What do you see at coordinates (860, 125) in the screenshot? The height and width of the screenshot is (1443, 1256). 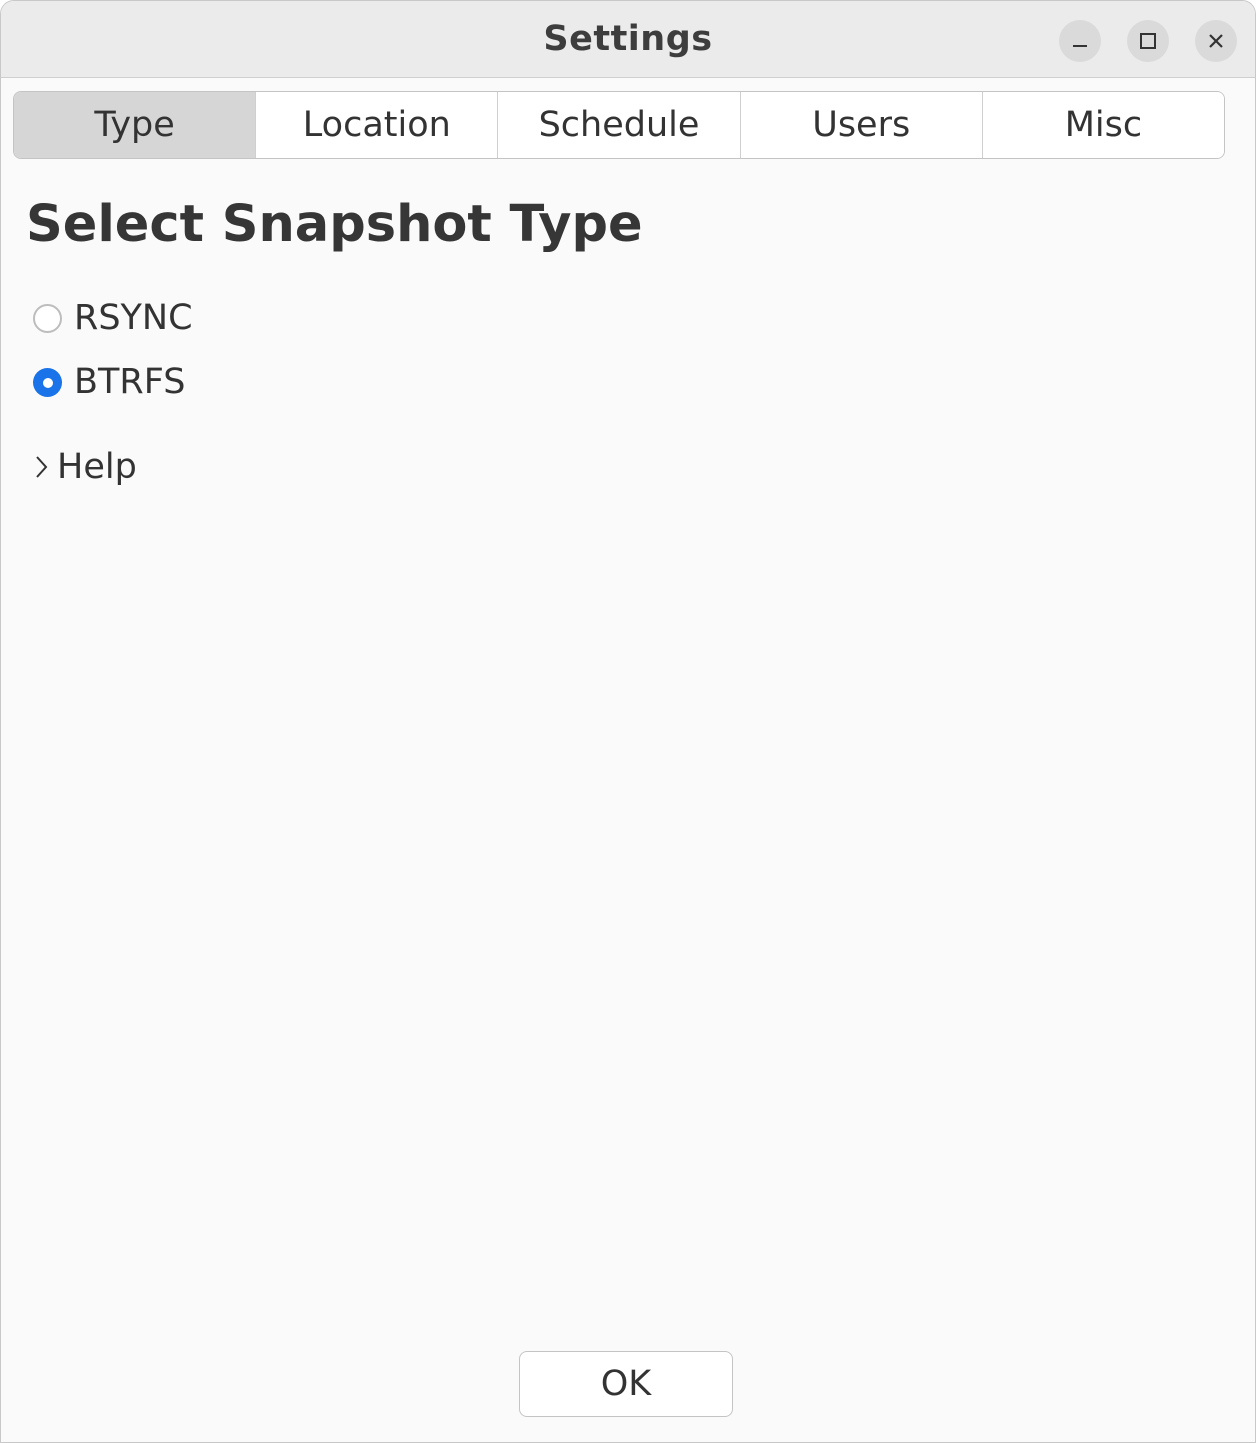 I see `tab-users: Users` at bounding box center [860, 125].